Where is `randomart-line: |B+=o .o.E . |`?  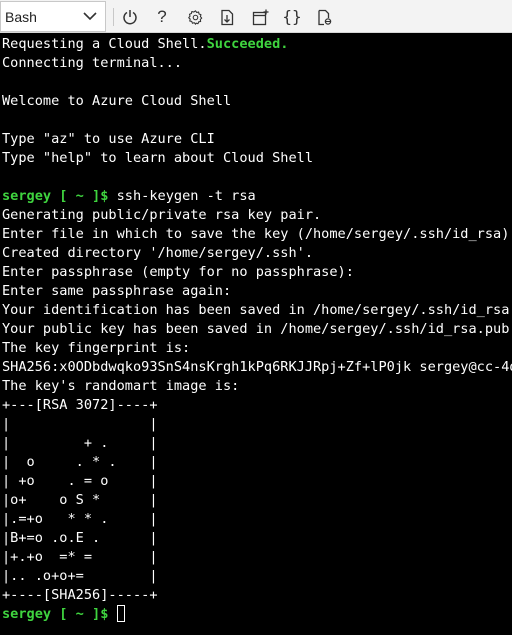
randomart-line: |B+=o .o.E . | is located at coordinates (80, 538).